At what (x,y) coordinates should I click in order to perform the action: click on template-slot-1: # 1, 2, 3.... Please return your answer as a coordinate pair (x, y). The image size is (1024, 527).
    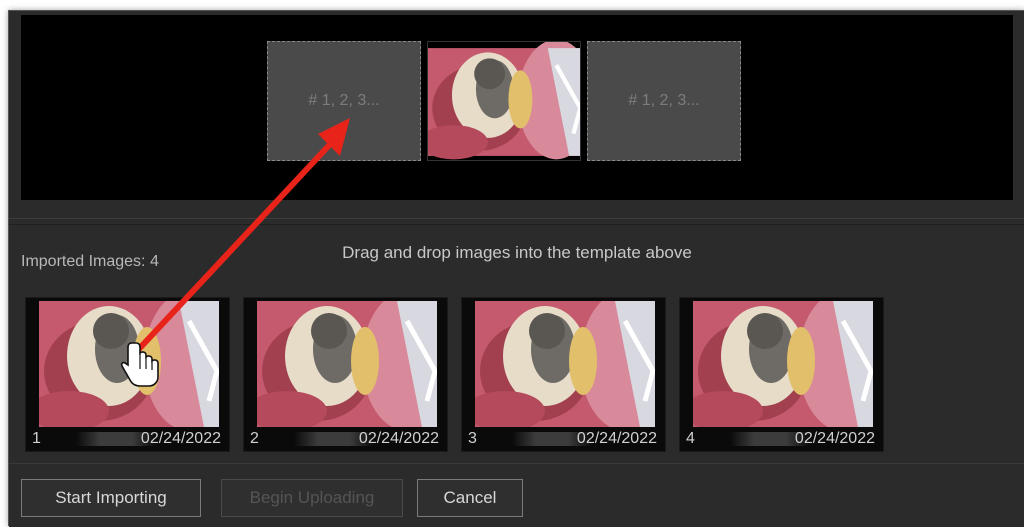
    Looking at the image, I should click on (344, 101).